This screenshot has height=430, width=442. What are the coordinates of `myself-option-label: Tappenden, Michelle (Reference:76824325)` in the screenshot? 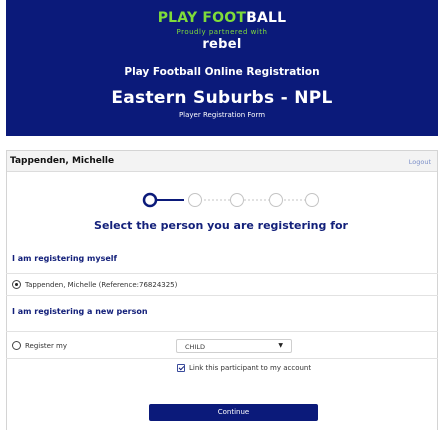 It's located at (101, 285).